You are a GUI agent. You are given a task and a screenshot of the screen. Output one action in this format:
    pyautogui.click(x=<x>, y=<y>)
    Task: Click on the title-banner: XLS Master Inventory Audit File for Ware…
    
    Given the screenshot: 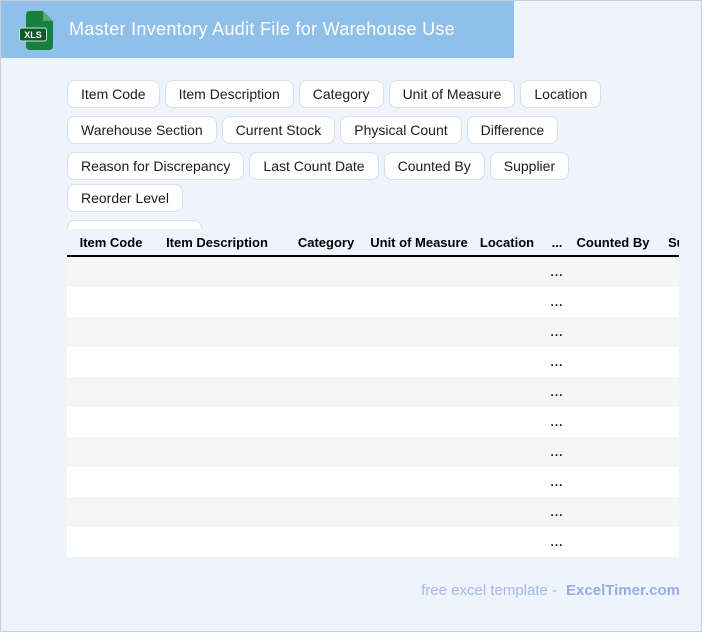 What is the action you would take?
    pyautogui.click(x=257, y=29)
    